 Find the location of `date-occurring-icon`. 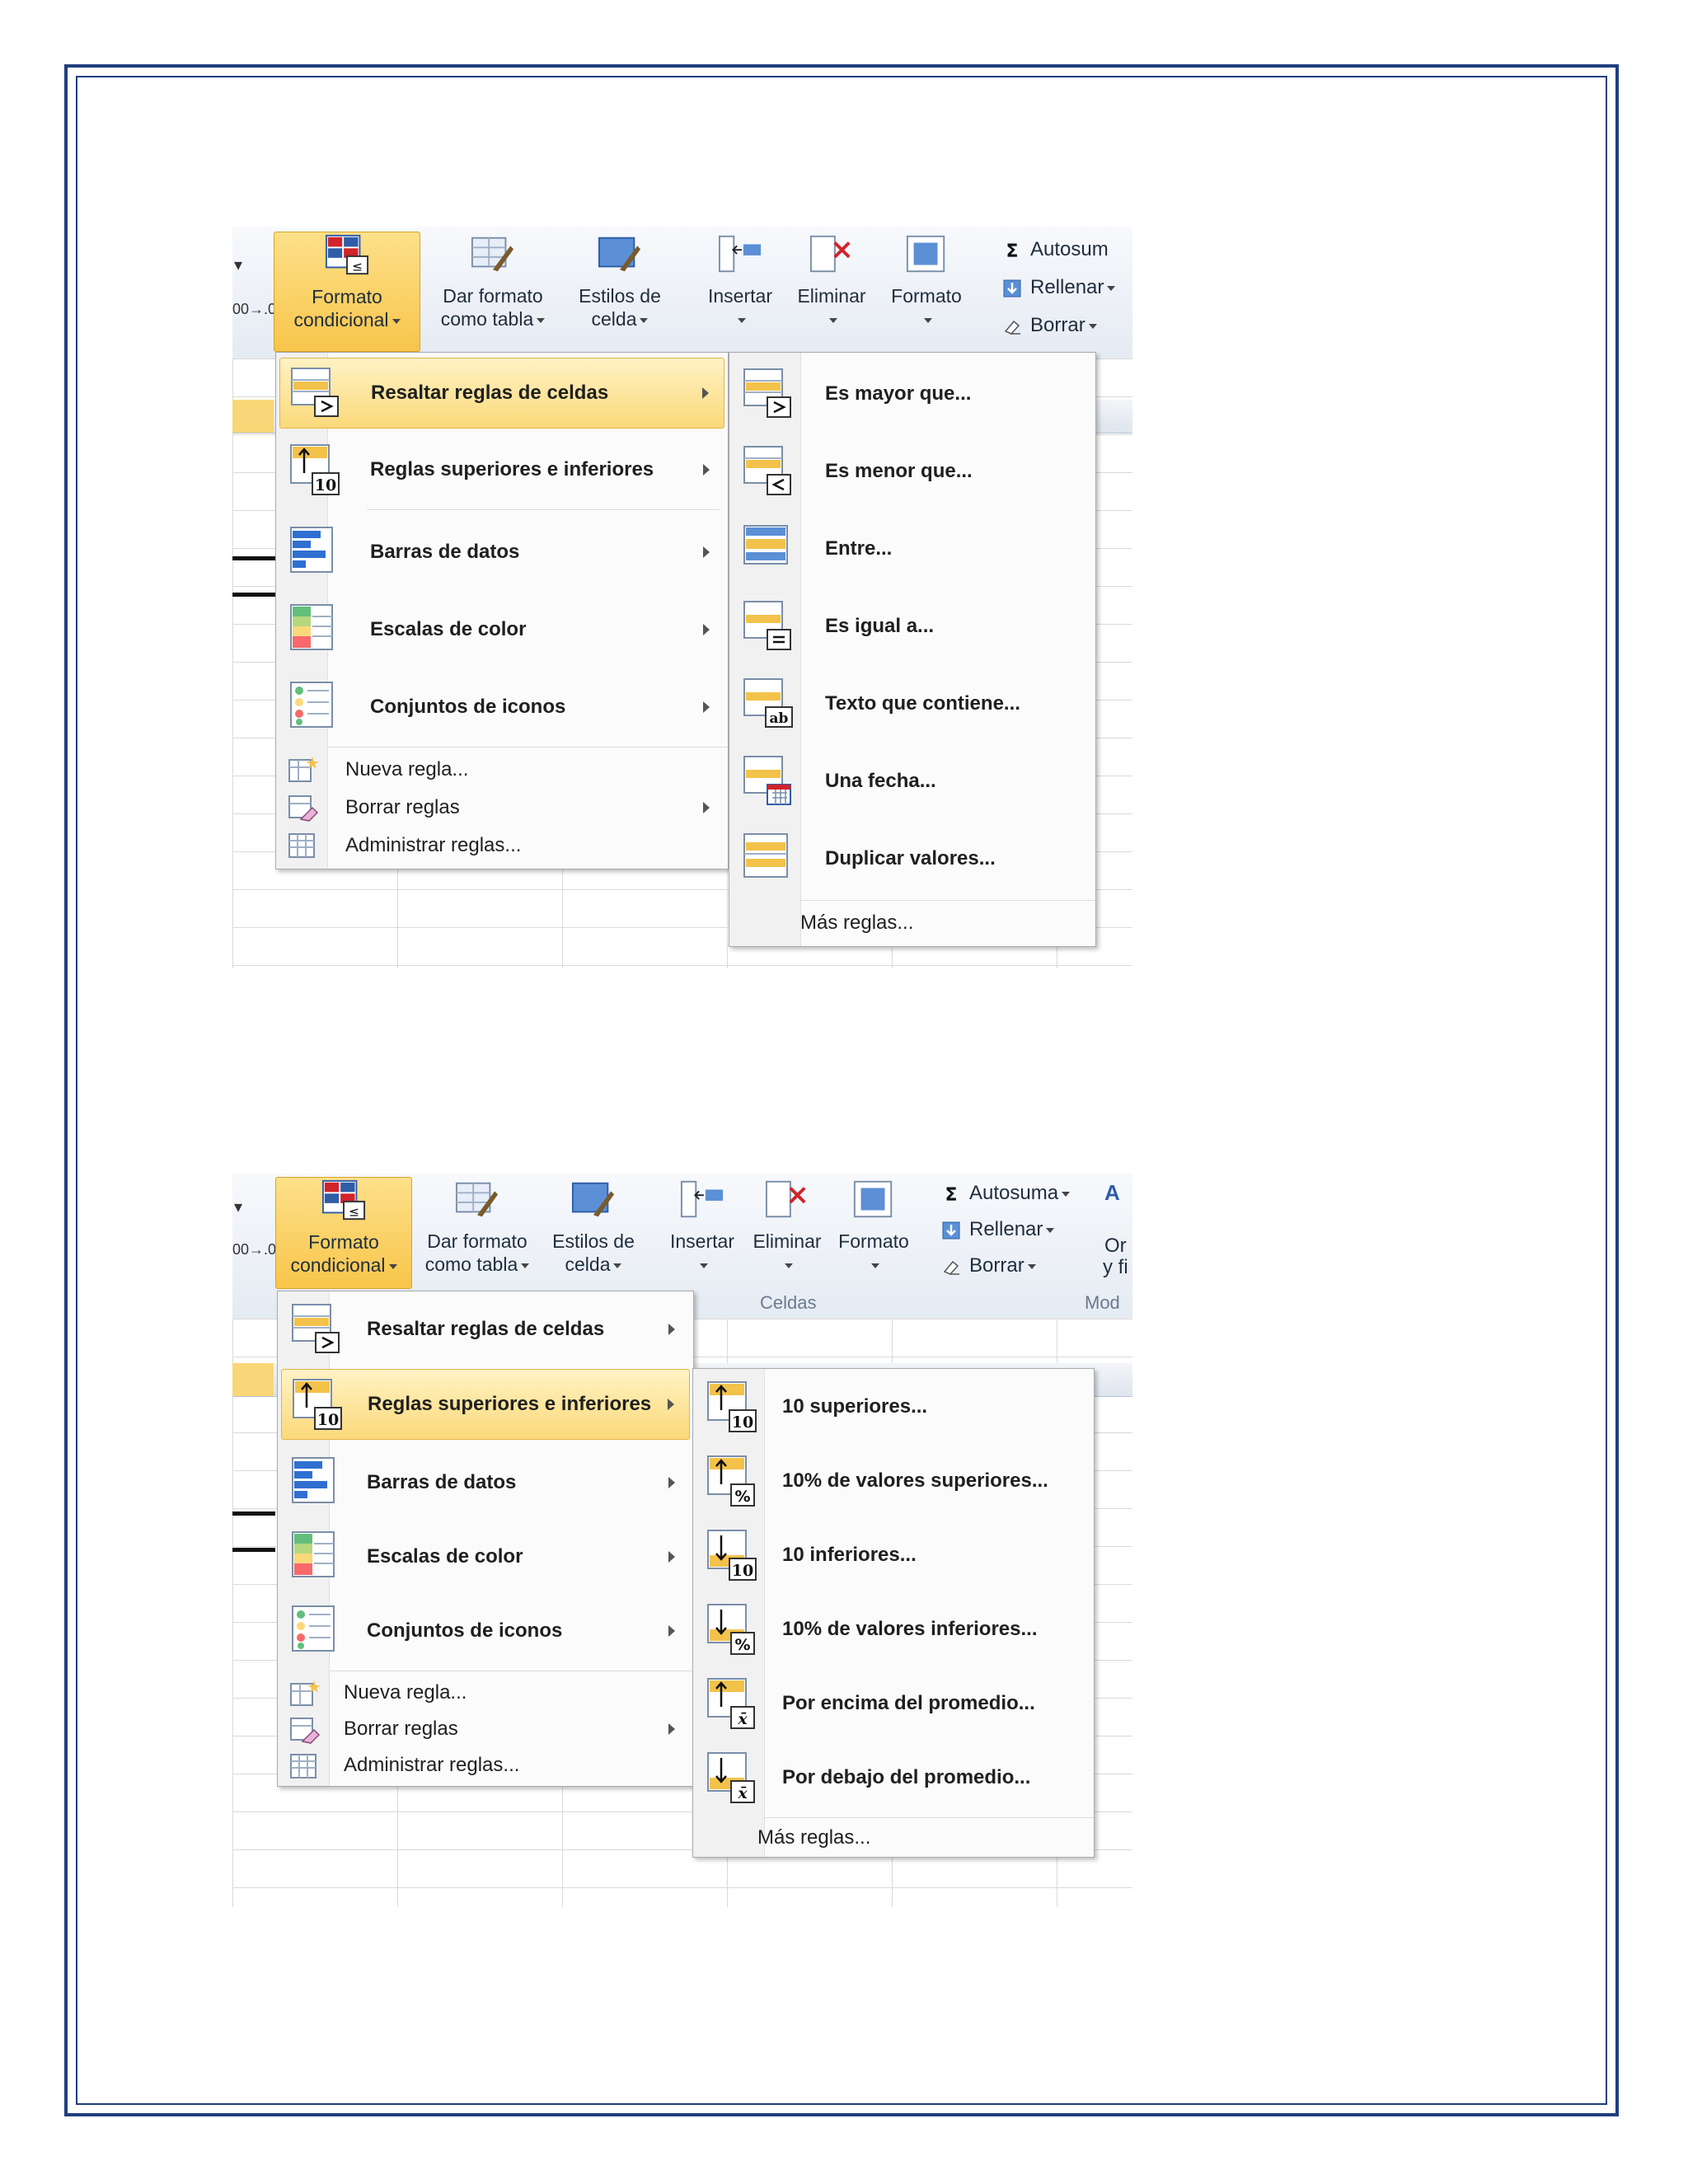

date-occurring-icon is located at coordinates (768, 780).